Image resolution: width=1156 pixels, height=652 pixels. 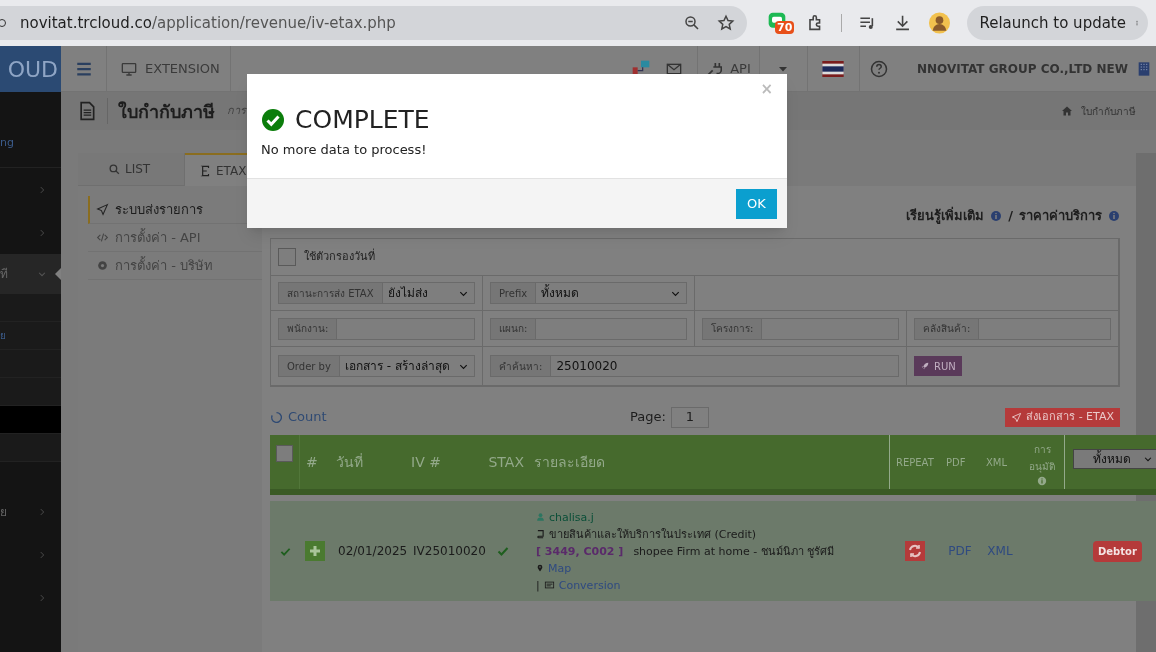 I want to click on table-cell-text: IV25010020, so click(x=448, y=551).